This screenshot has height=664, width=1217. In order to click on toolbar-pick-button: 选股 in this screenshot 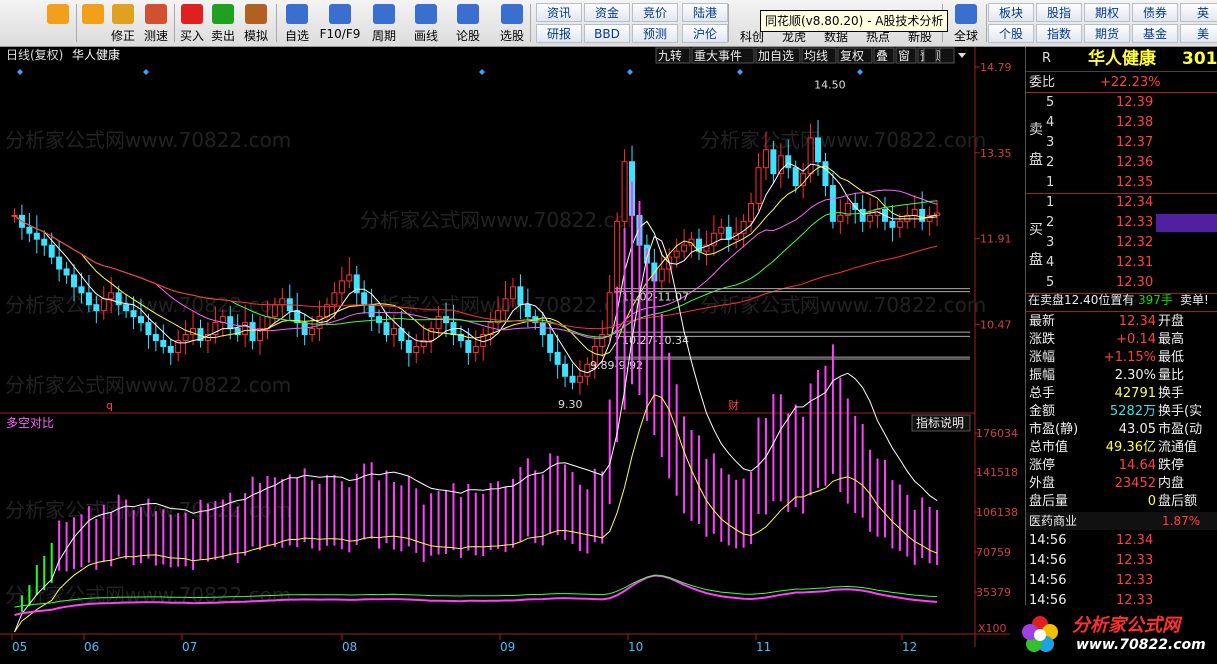, I will do `click(512, 23)`.